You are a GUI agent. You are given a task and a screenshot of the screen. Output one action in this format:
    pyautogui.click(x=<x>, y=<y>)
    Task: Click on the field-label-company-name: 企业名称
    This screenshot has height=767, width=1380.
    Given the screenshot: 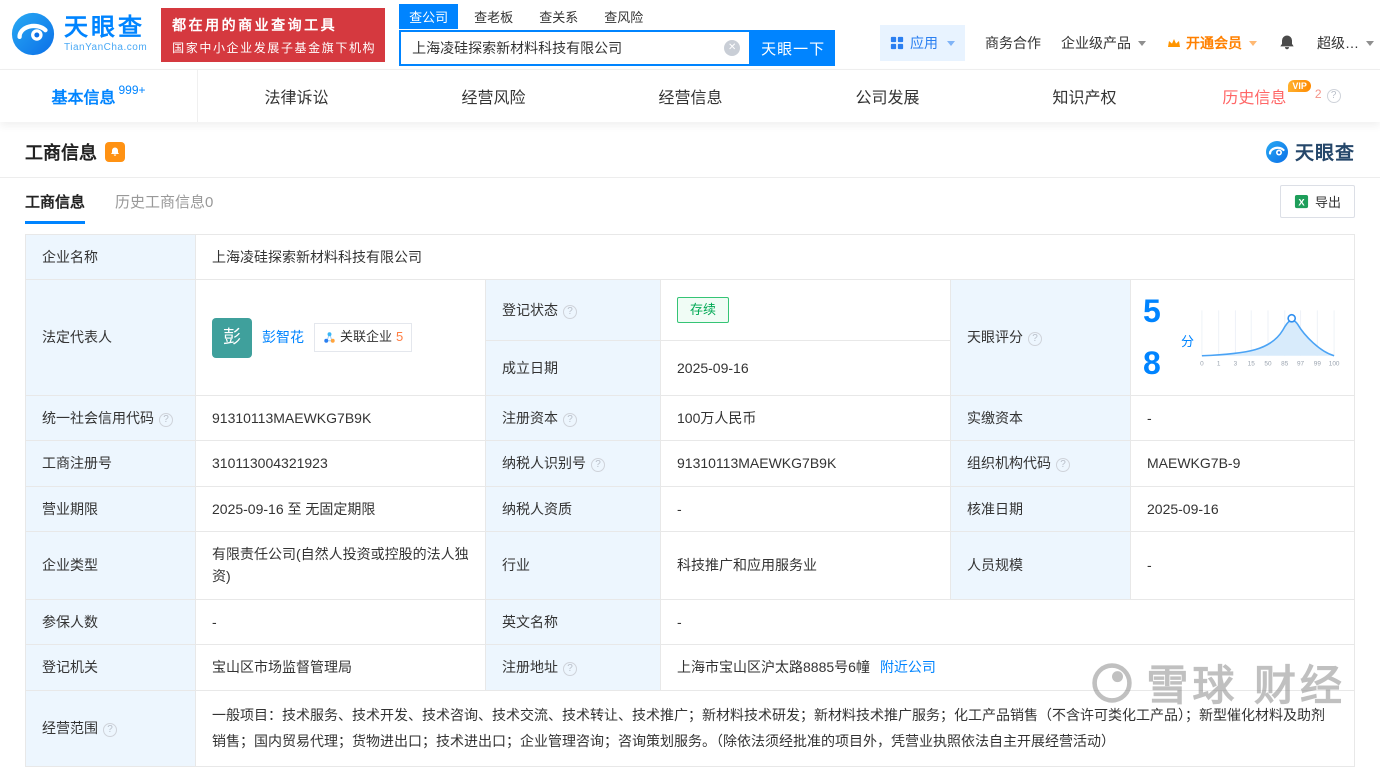 What is the action you would take?
    pyautogui.click(x=110, y=257)
    